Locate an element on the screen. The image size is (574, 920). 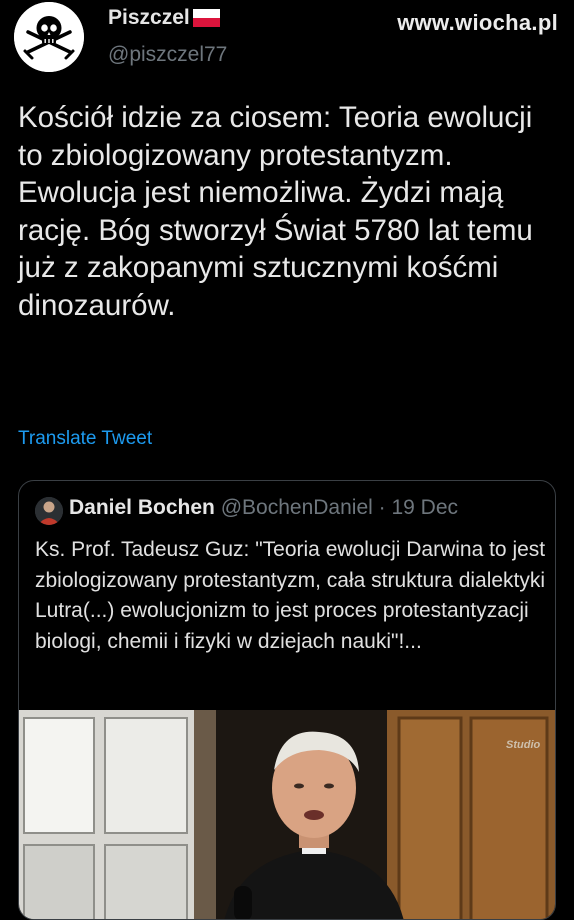
quoted-author-avatar is located at coordinates (49, 511).